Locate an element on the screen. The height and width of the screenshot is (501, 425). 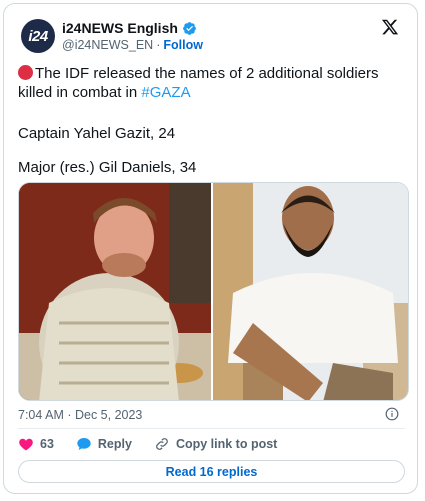
divider is located at coordinates (211, 428).